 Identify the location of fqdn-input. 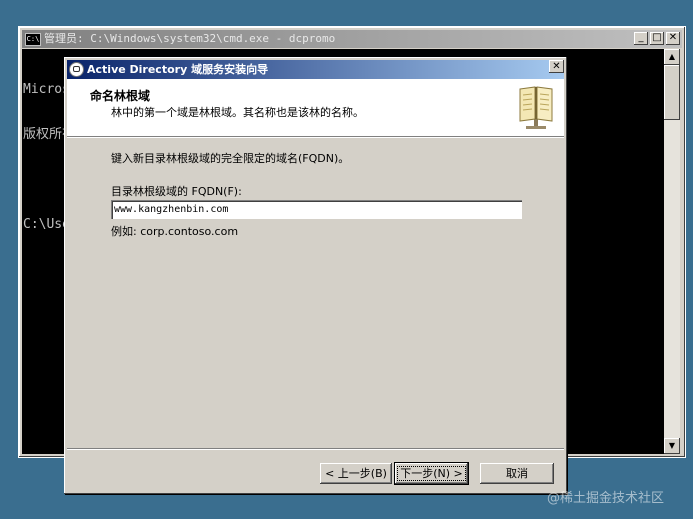
(316, 209).